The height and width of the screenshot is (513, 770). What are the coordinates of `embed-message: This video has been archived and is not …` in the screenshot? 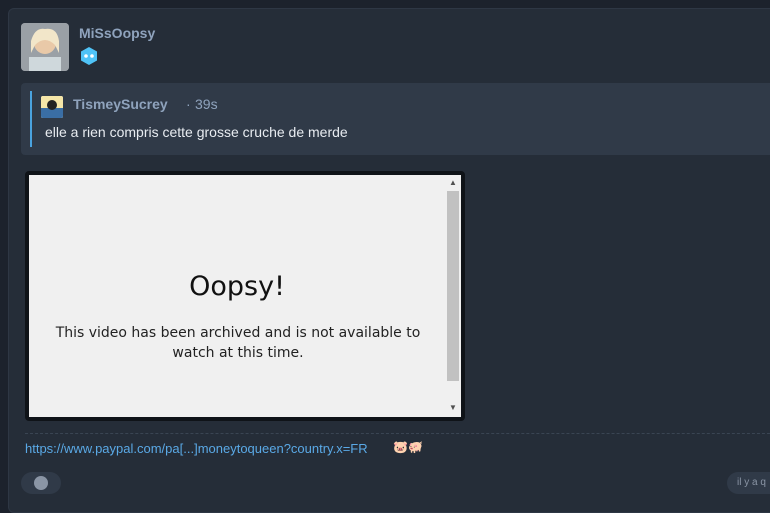 It's located at (238, 343).